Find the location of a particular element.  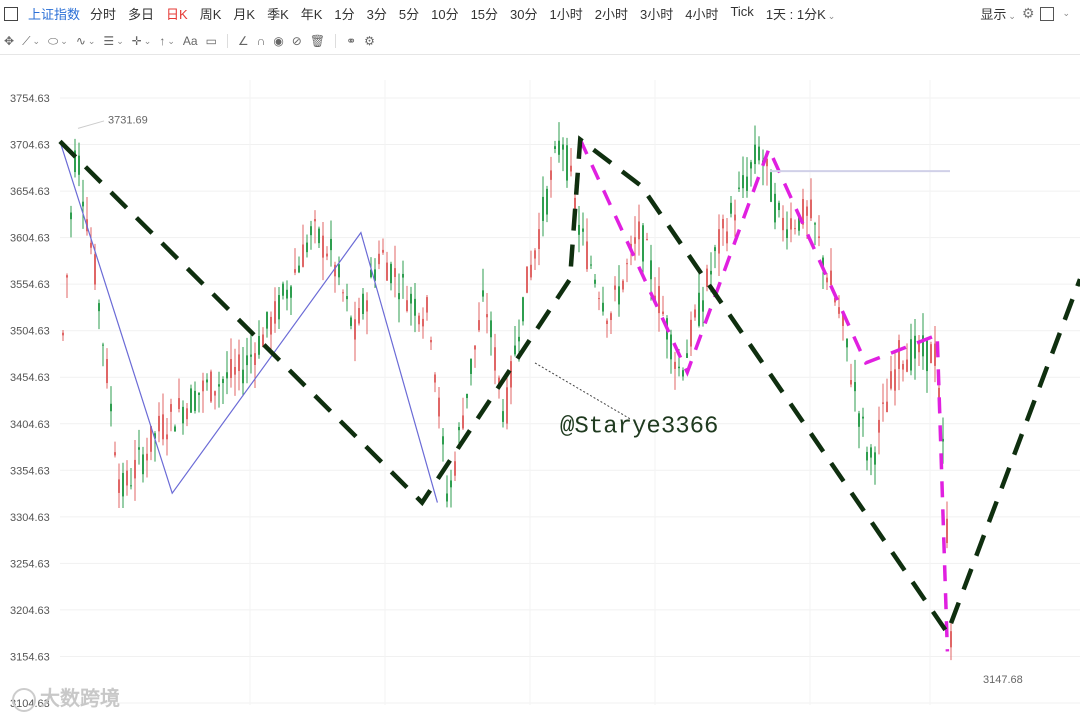

layout-square-icon is located at coordinates (11, 13).